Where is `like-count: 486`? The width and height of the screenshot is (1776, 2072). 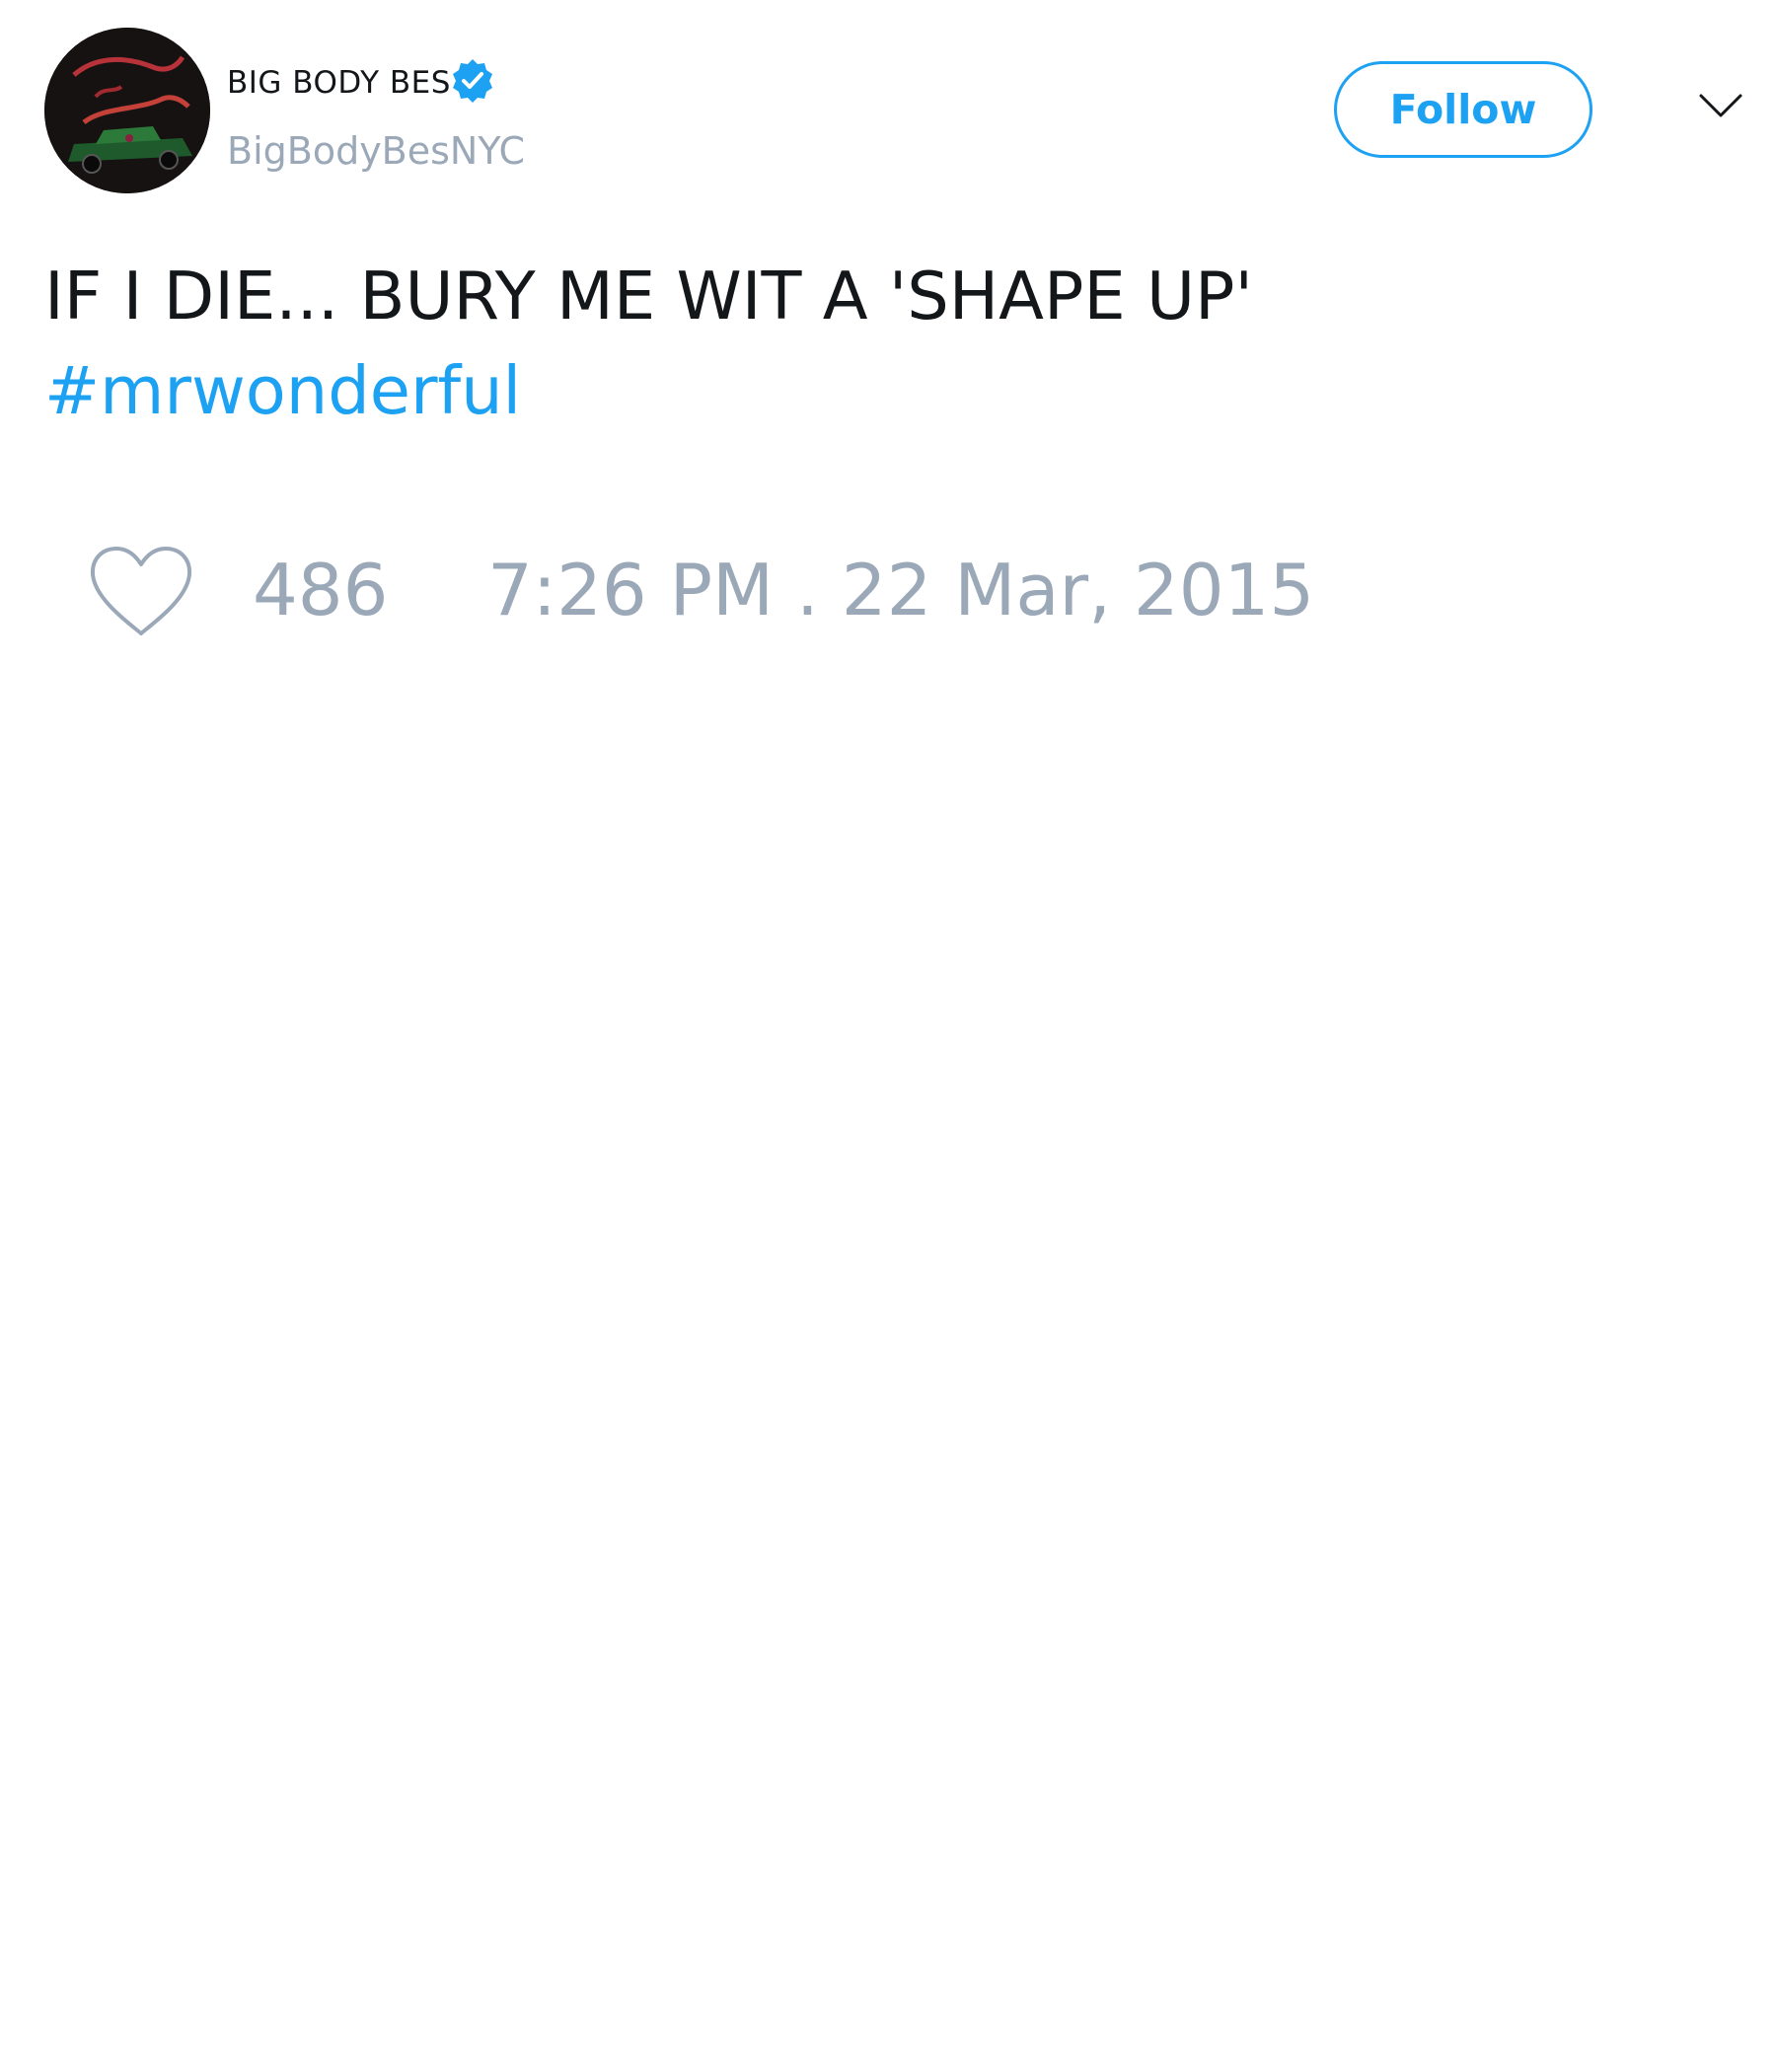 like-count: 486 is located at coordinates (320, 590).